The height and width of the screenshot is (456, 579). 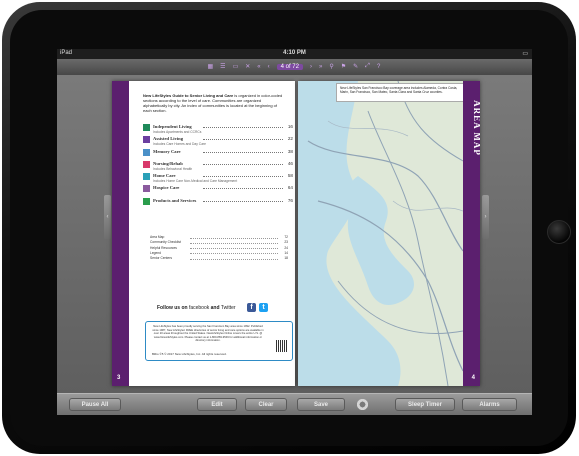 What do you see at coordinates (211, 66) in the screenshot?
I see `grid-icon: ▦` at bounding box center [211, 66].